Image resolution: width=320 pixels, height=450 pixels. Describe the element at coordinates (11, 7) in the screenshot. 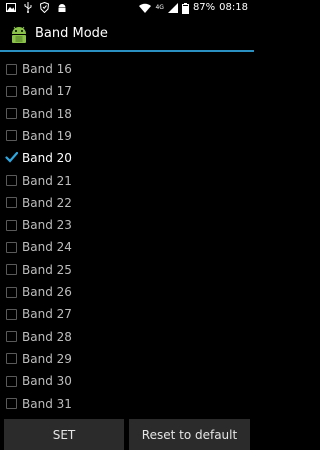

I see `image-icon` at that location.